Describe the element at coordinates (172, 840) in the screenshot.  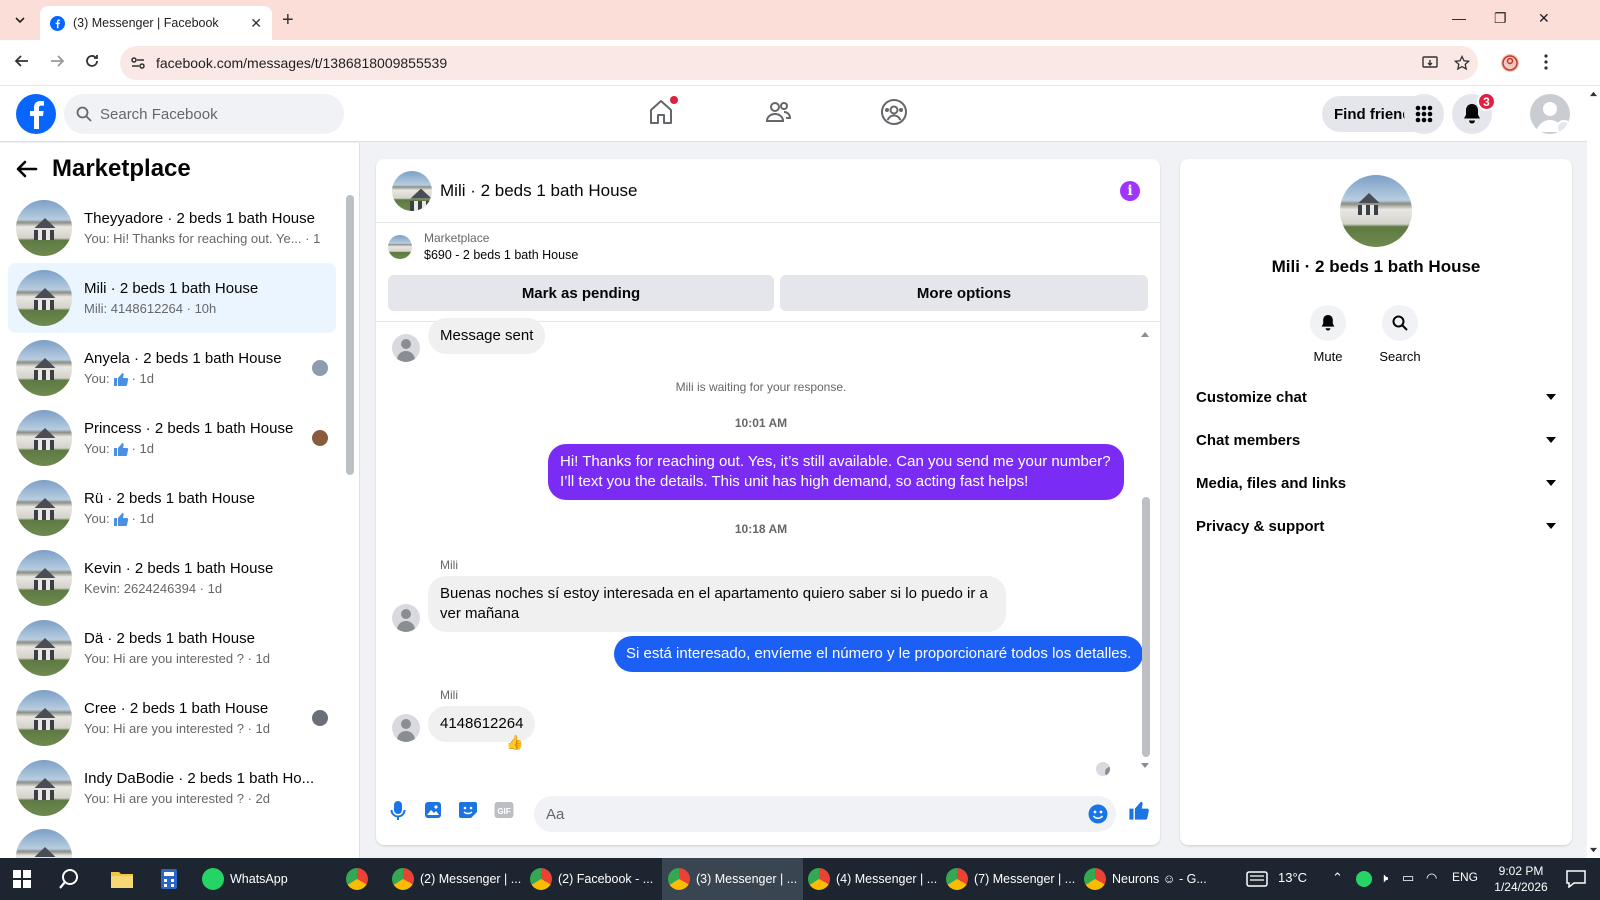
I see `conversation-item-partial` at that location.